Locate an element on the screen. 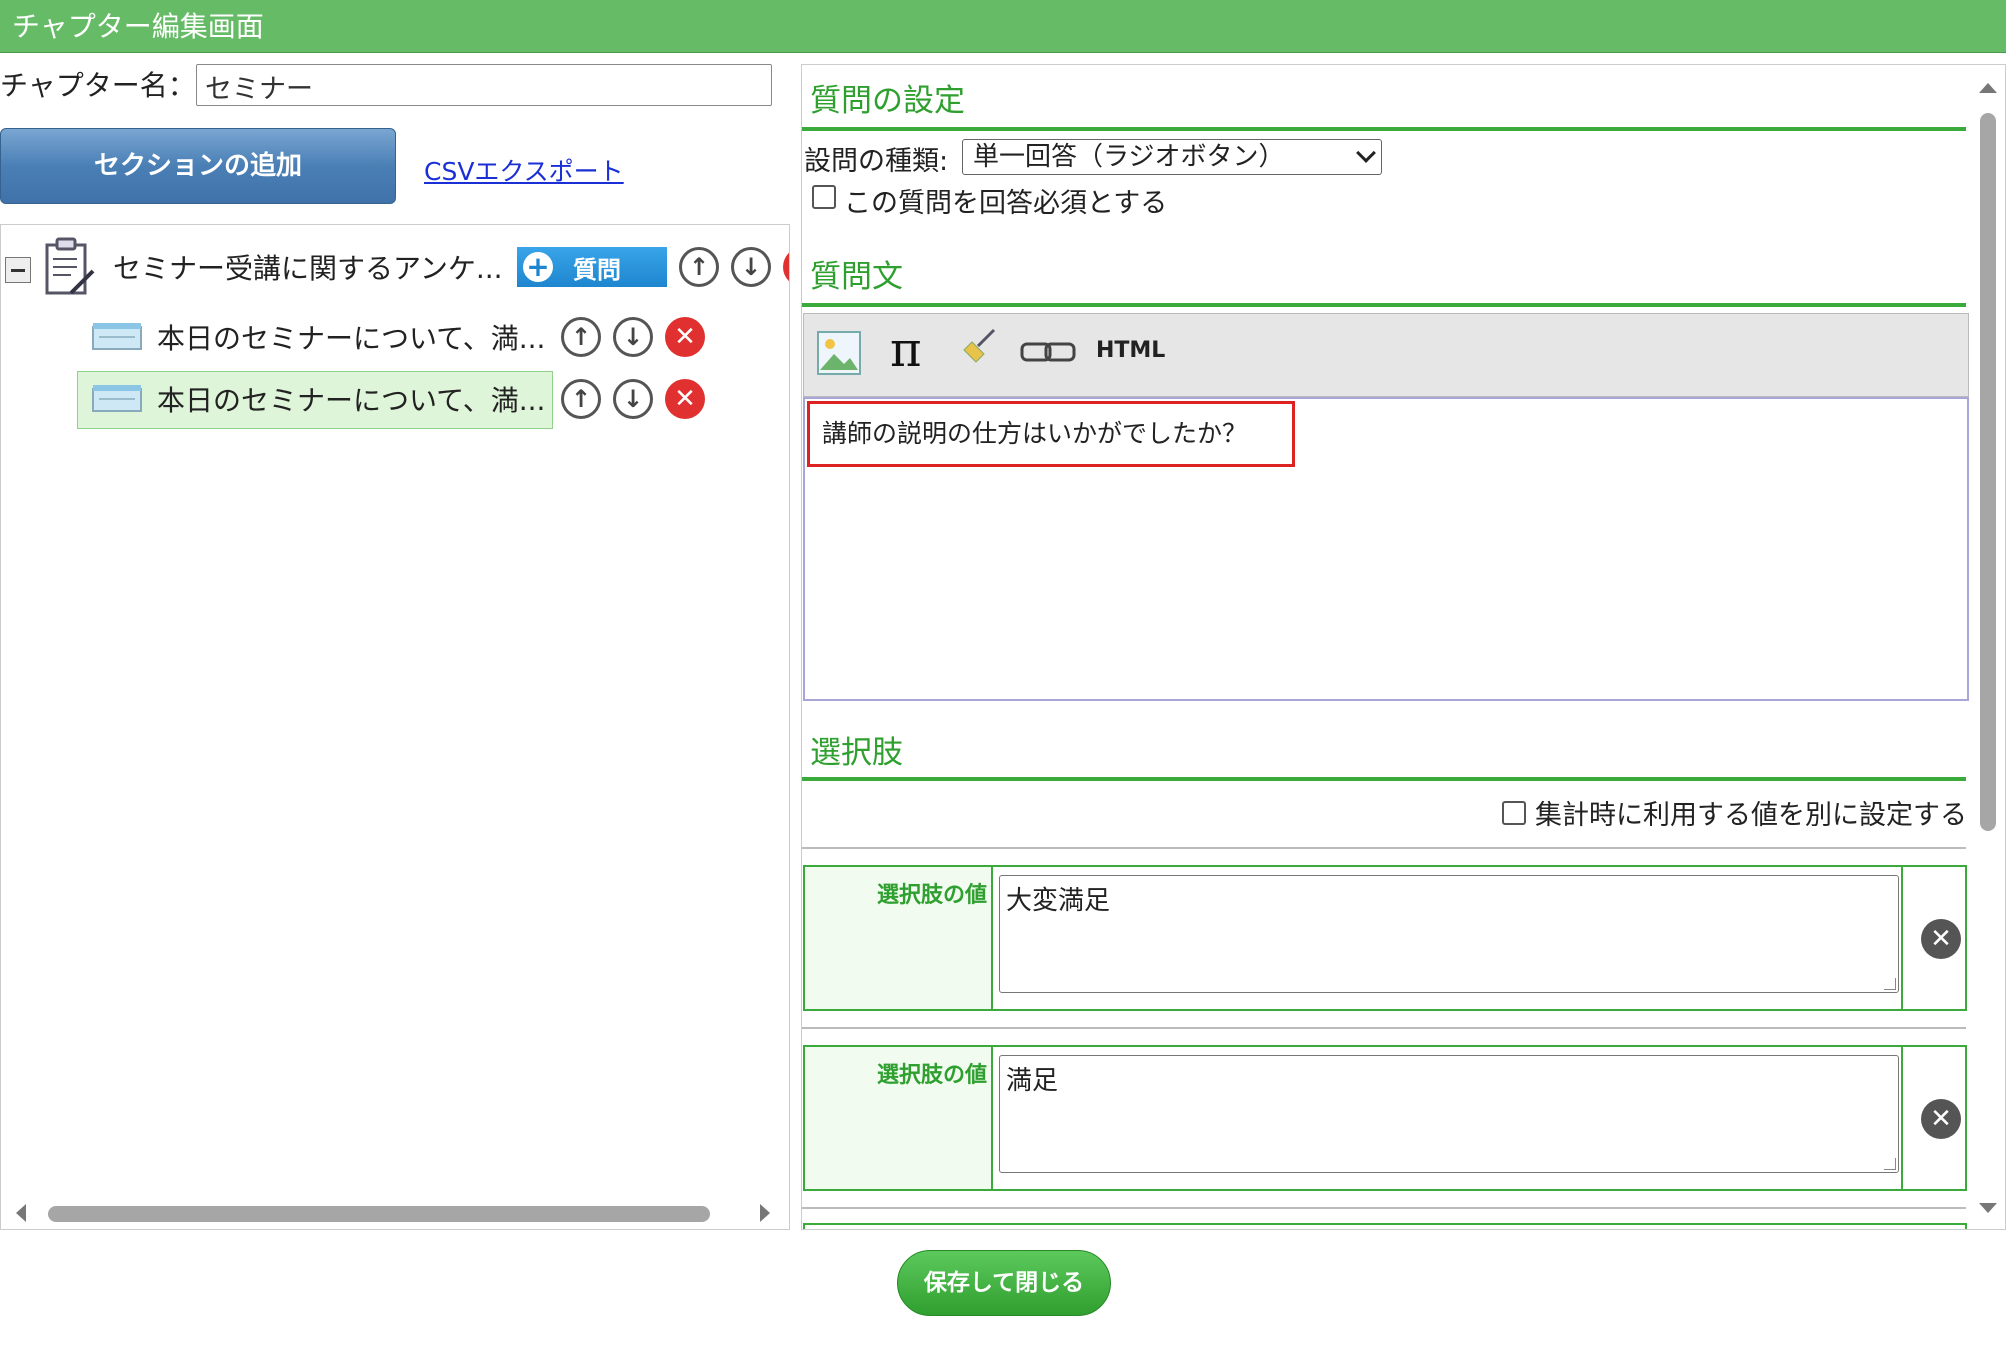 This screenshot has width=2006, height=1358. question-type-label: 設問の種類: is located at coordinates (876, 161).